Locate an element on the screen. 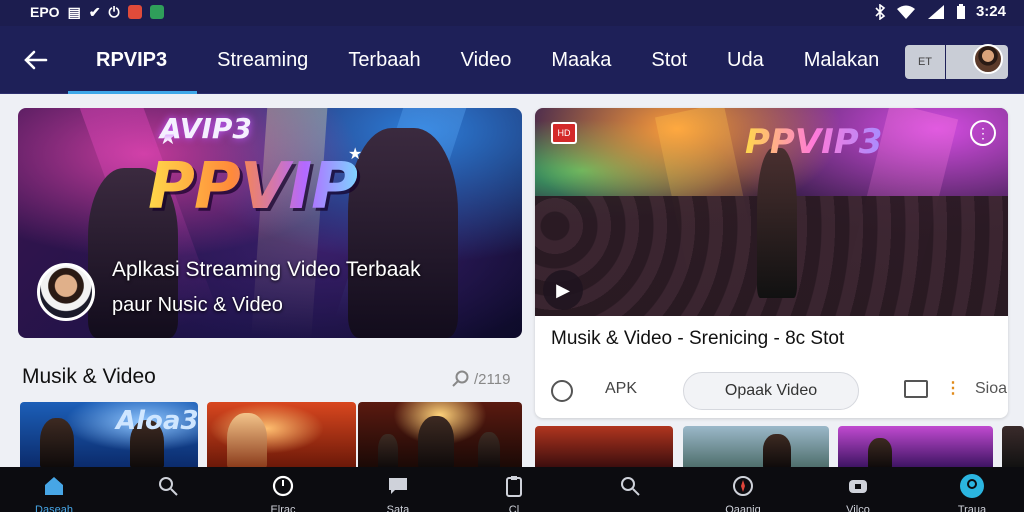 This screenshot has height=512, width=1024. signal-icon is located at coordinates (935, 11).